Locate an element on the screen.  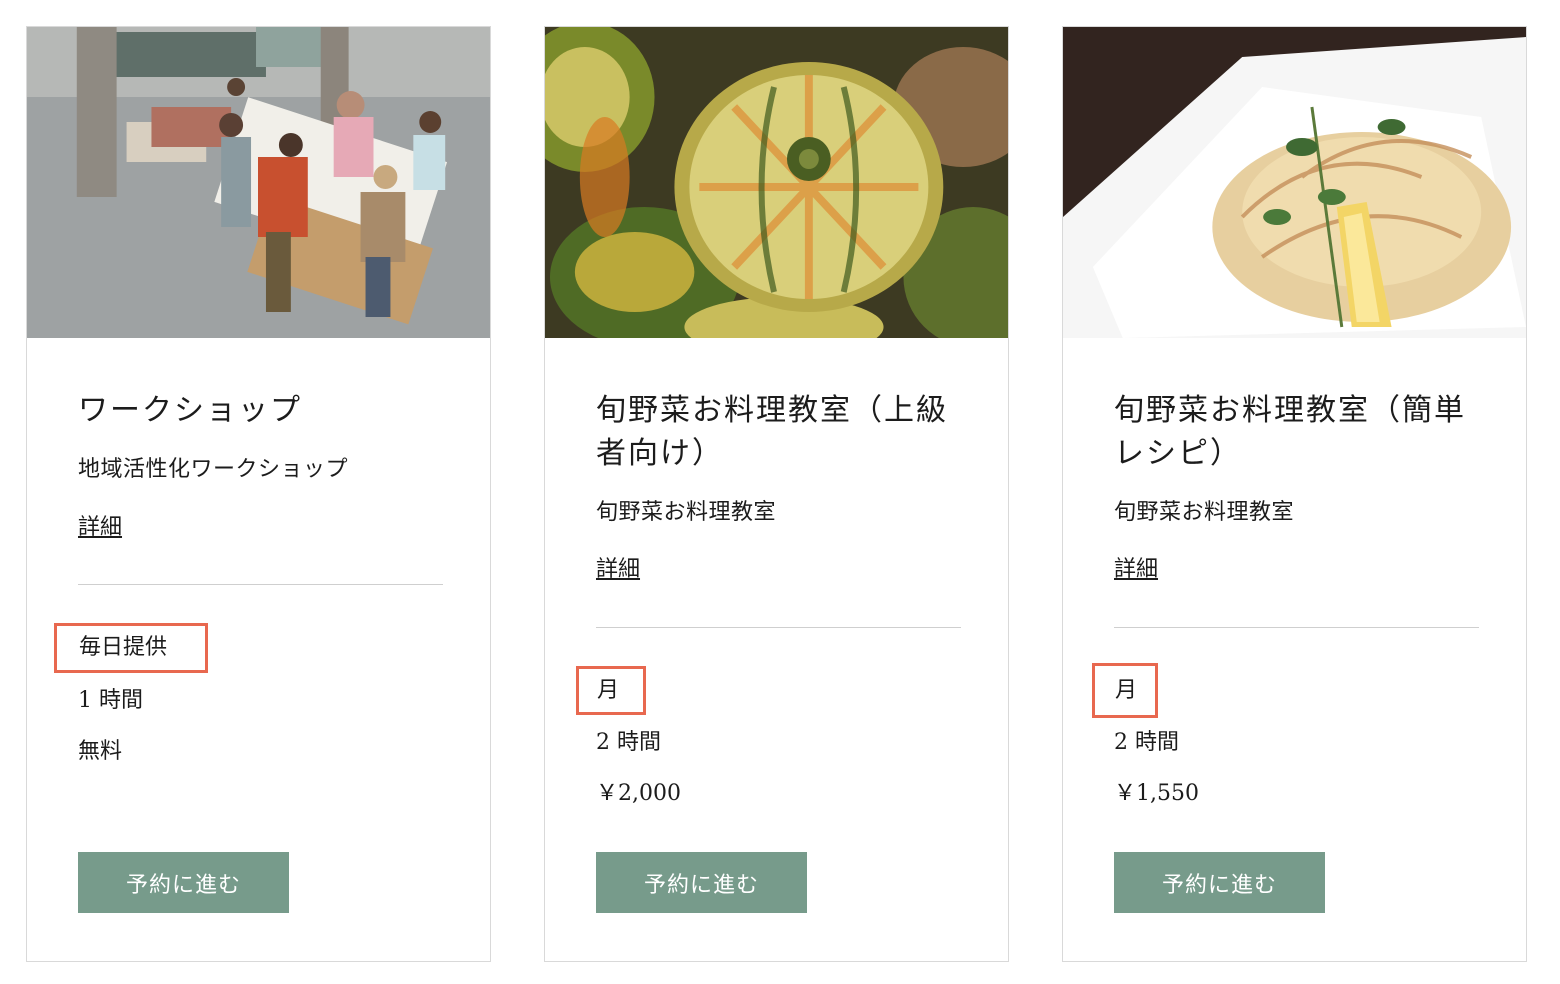
price-label: ￥1,550 is located at coordinates (1156, 793).